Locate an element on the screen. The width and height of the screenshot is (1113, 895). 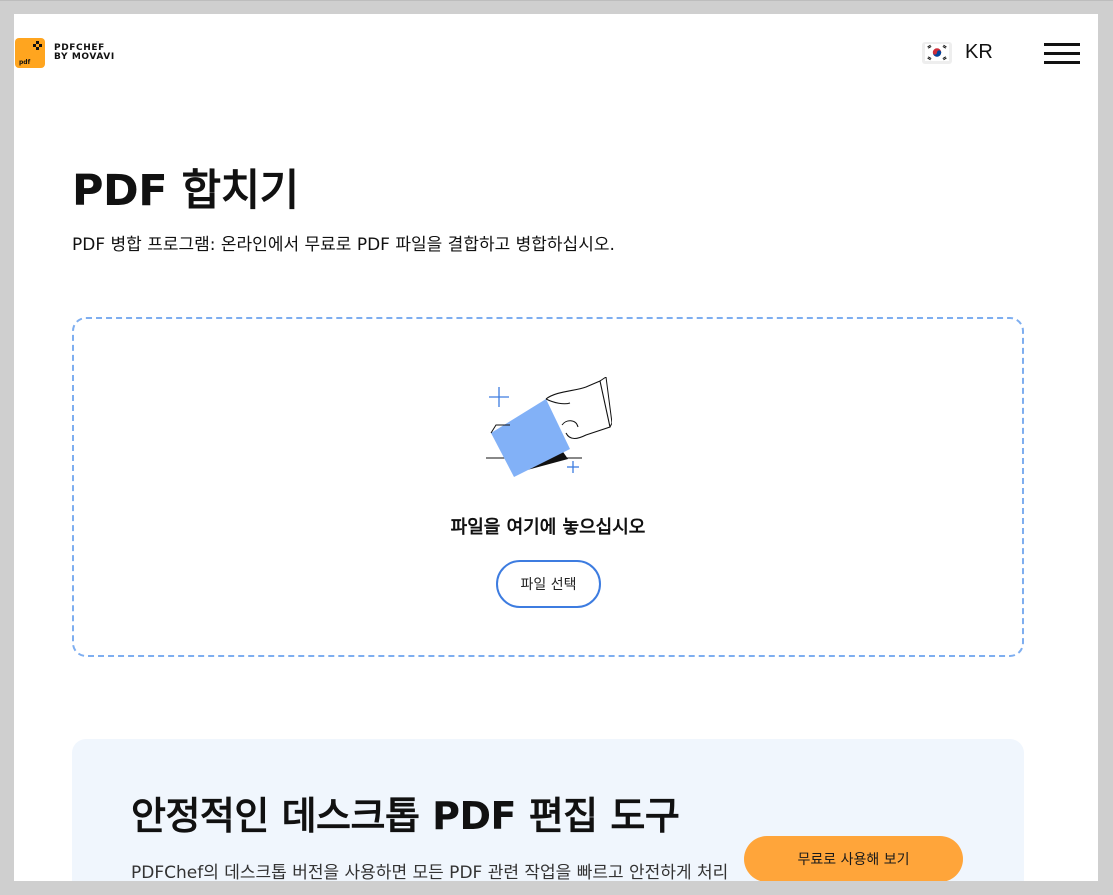
logo-line-2: BY MOVAVI is located at coordinates (84, 57).